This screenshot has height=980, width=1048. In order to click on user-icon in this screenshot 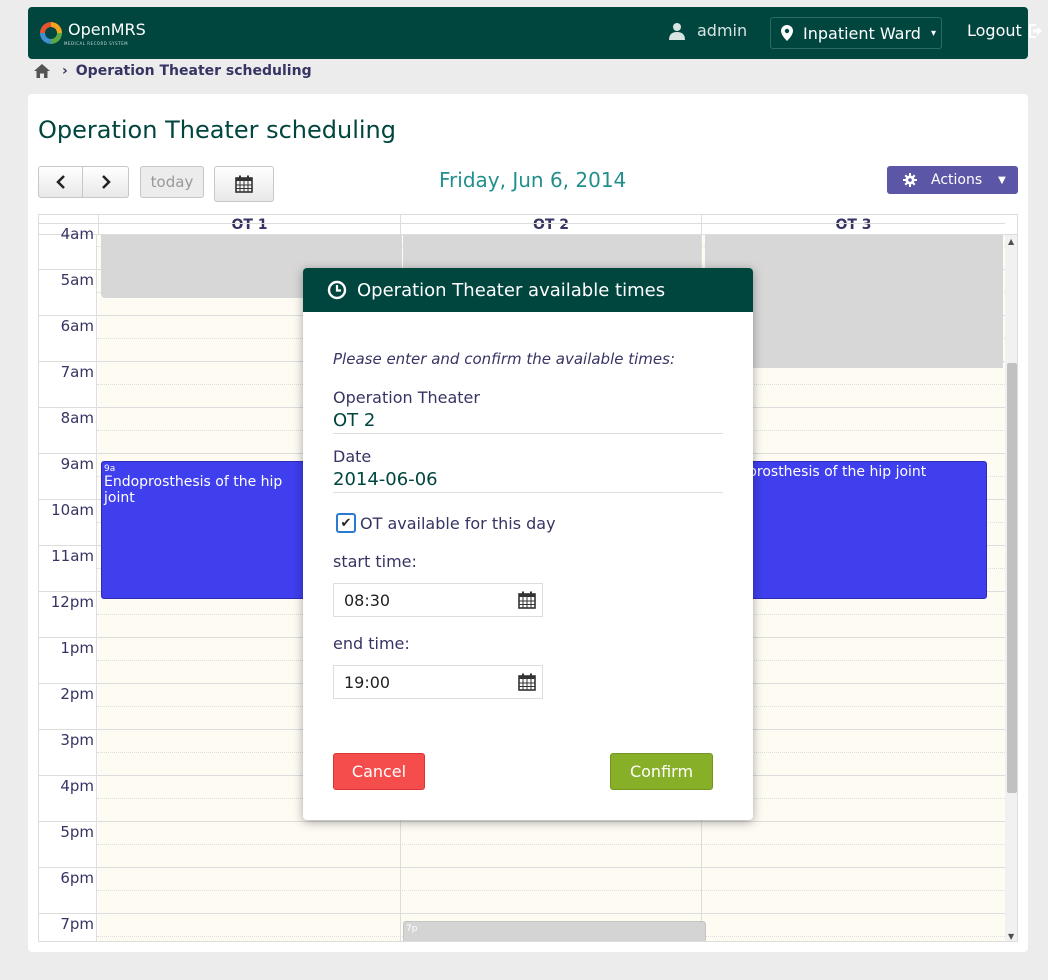, I will do `click(677, 31)`.